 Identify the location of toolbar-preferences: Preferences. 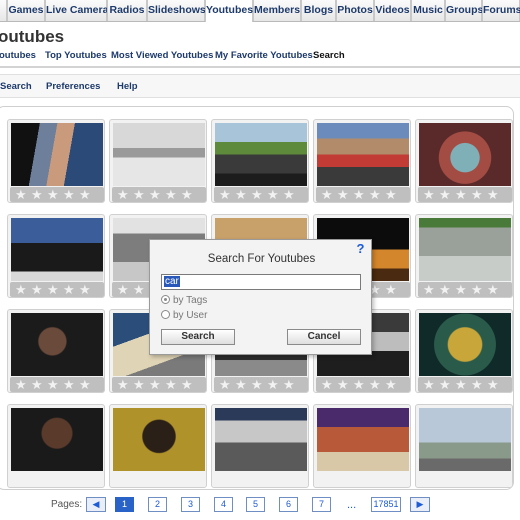
(73, 86).